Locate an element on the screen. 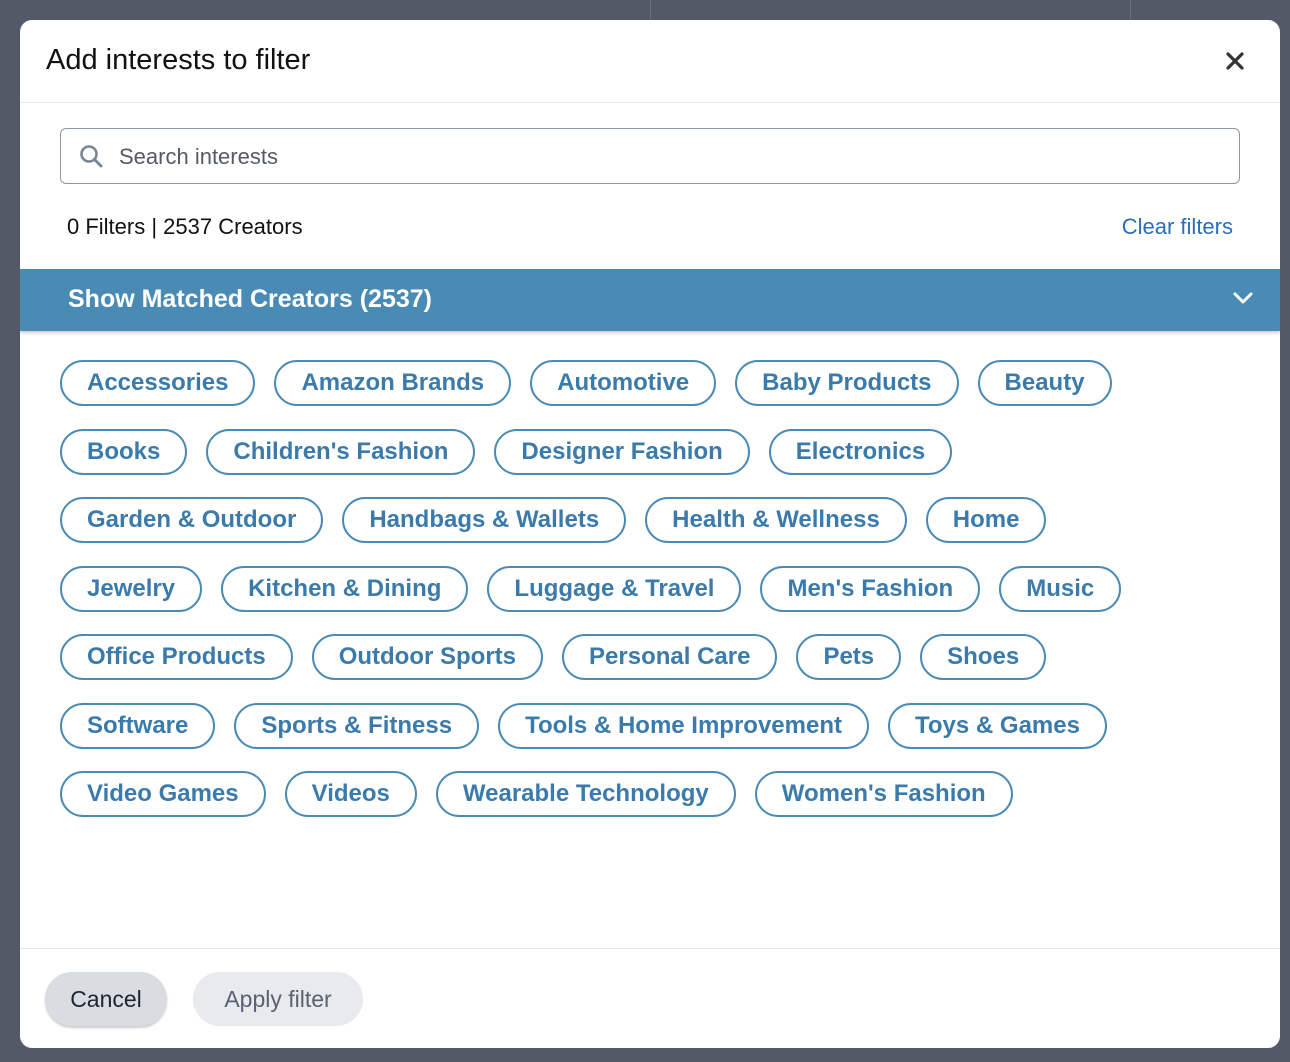 This screenshot has width=1290, height=1062. filter-count-text: 0 Filters | 2537 Creators is located at coordinates (185, 226).